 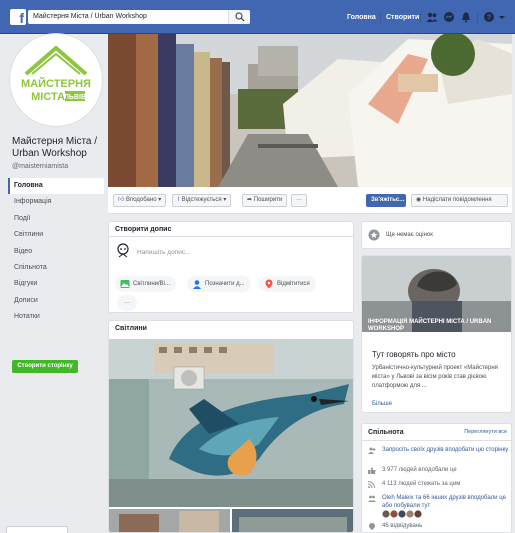 What do you see at coordinates (269, 284) in the screenshot?
I see `location-pin-icon` at bounding box center [269, 284].